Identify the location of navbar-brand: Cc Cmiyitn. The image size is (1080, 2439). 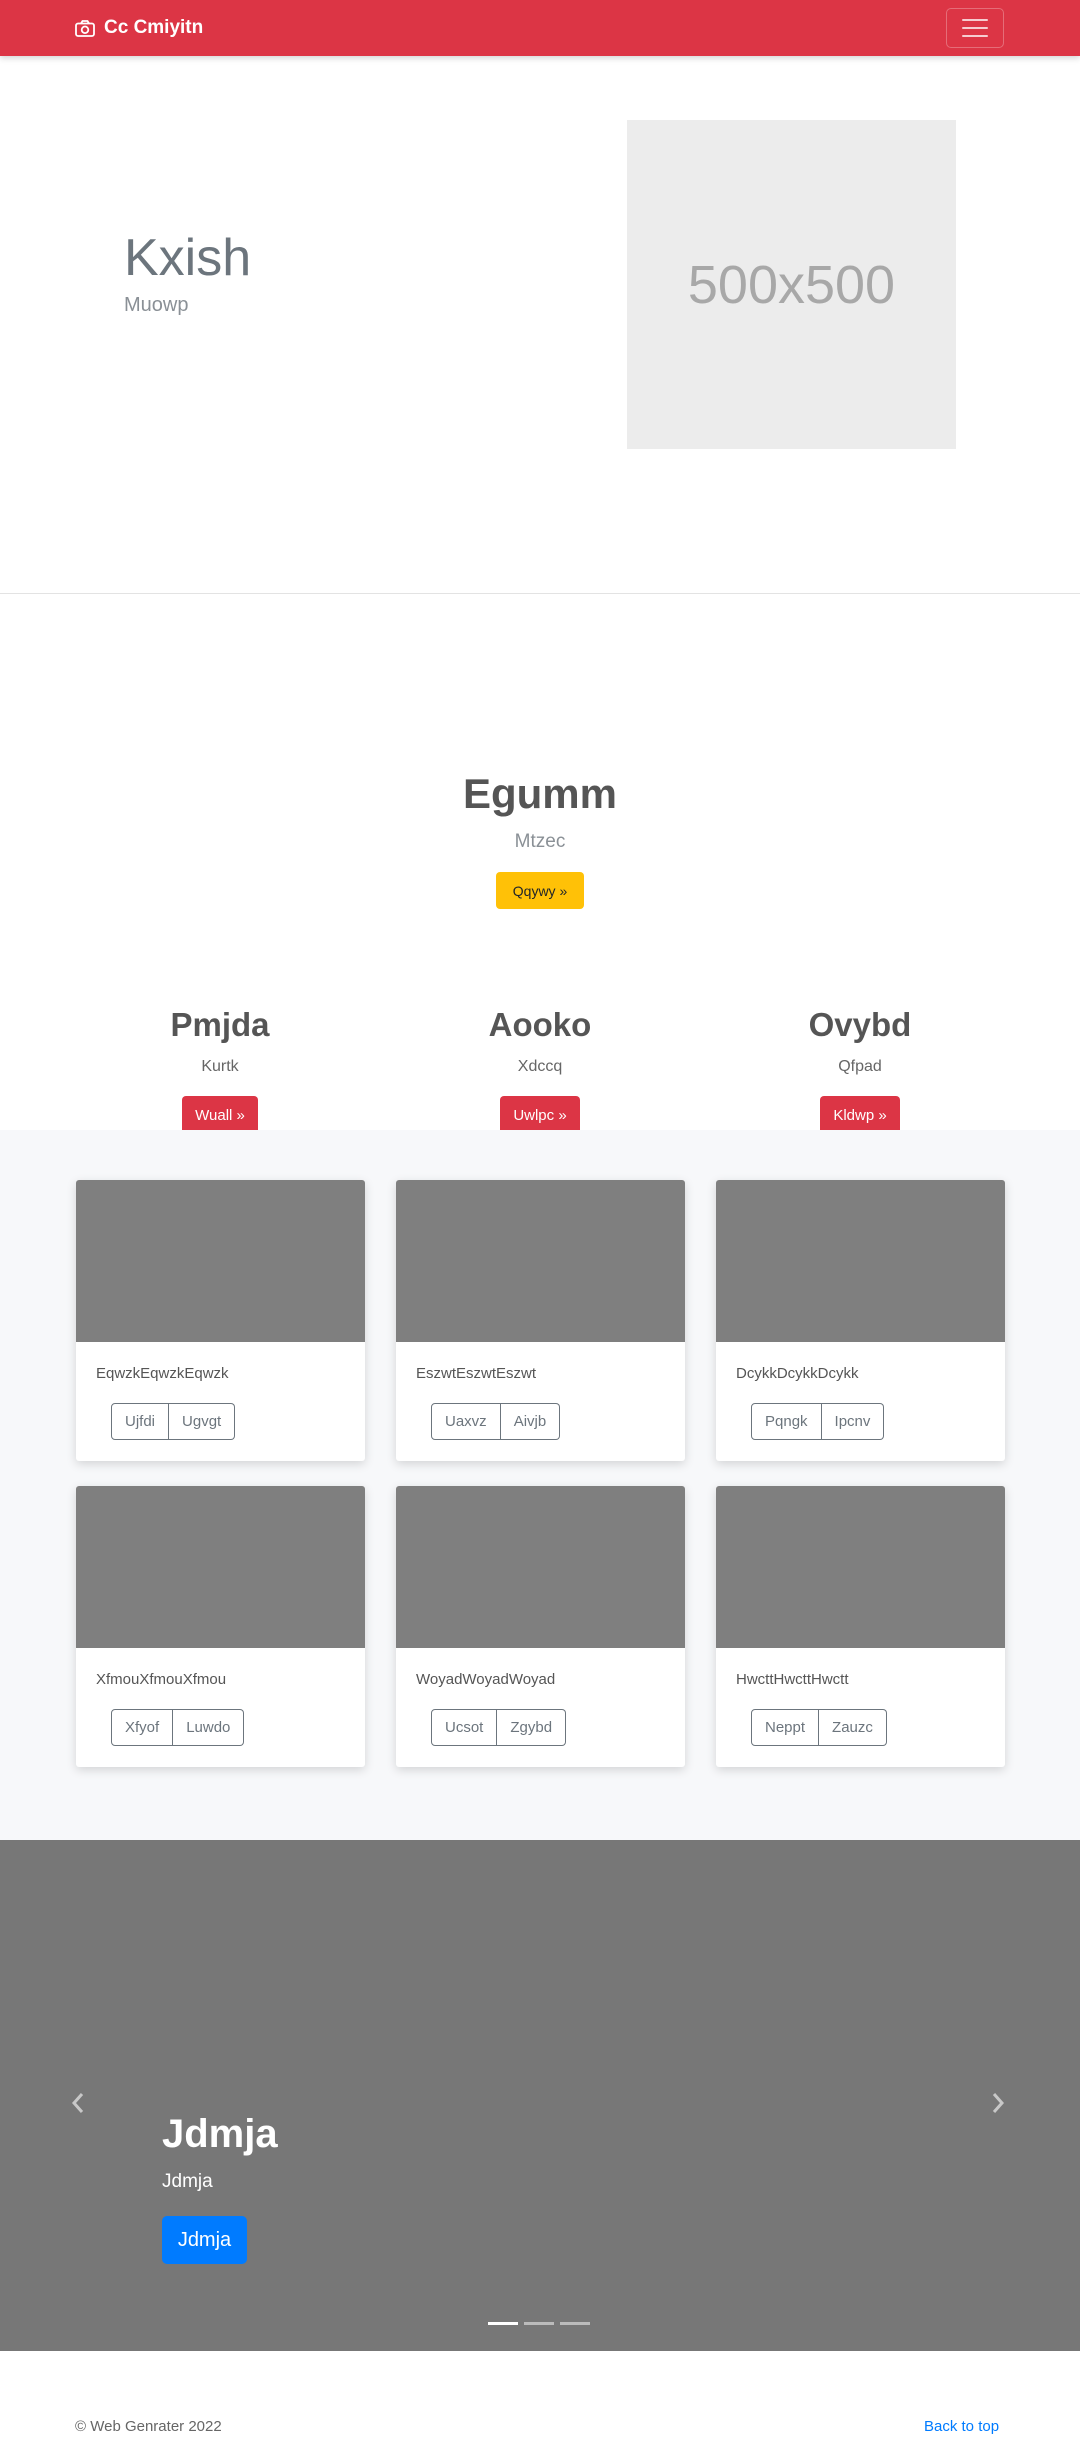
(139, 28).